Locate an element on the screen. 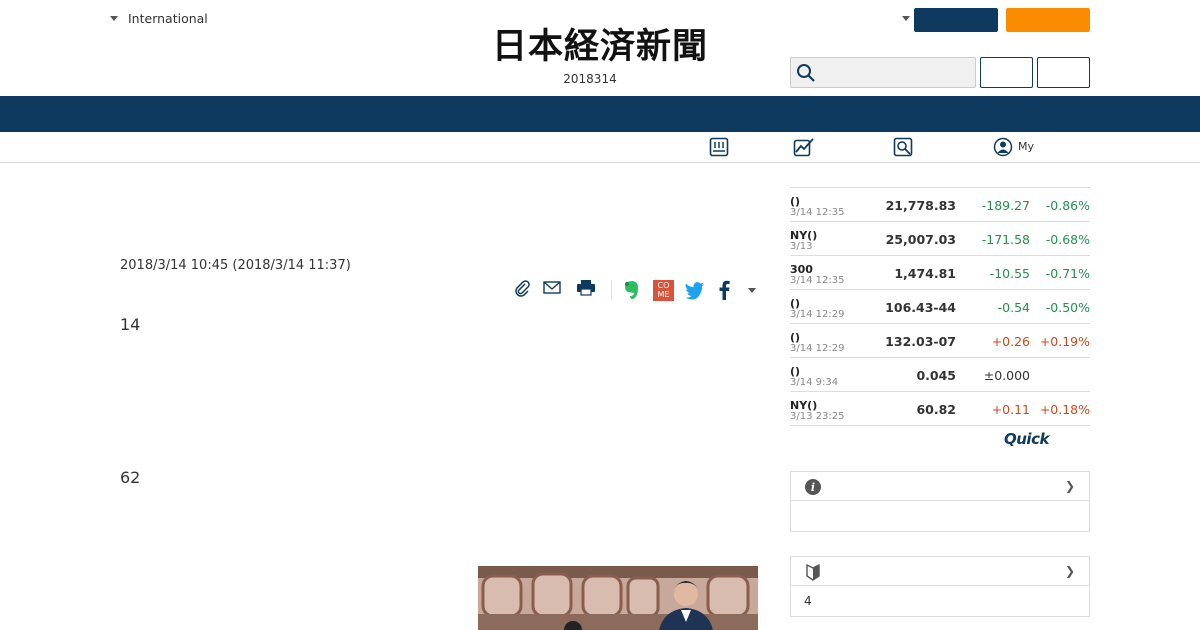  edition-selector: International is located at coordinates (159, 18).